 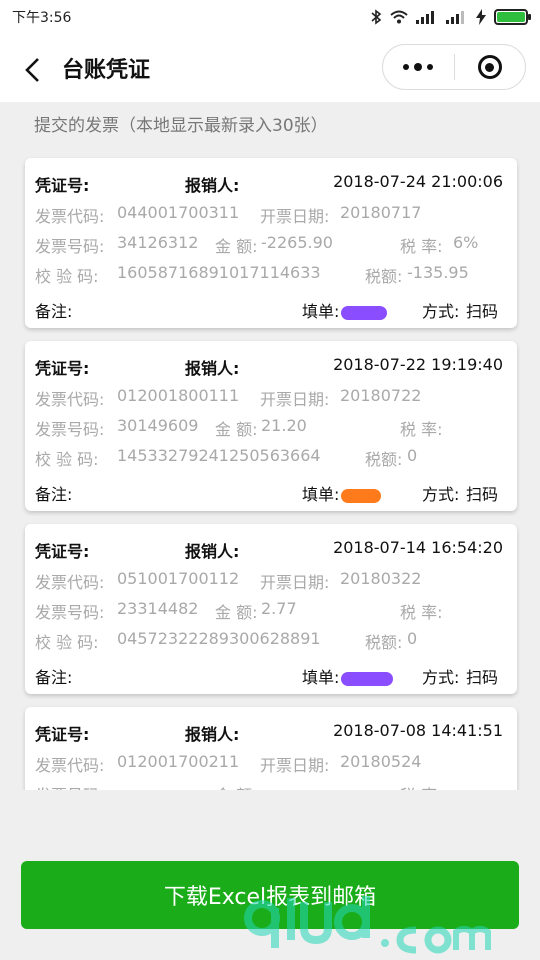 What do you see at coordinates (106, 70) in the screenshot?
I see `page-title: 台账凭证` at bounding box center [106, 70].